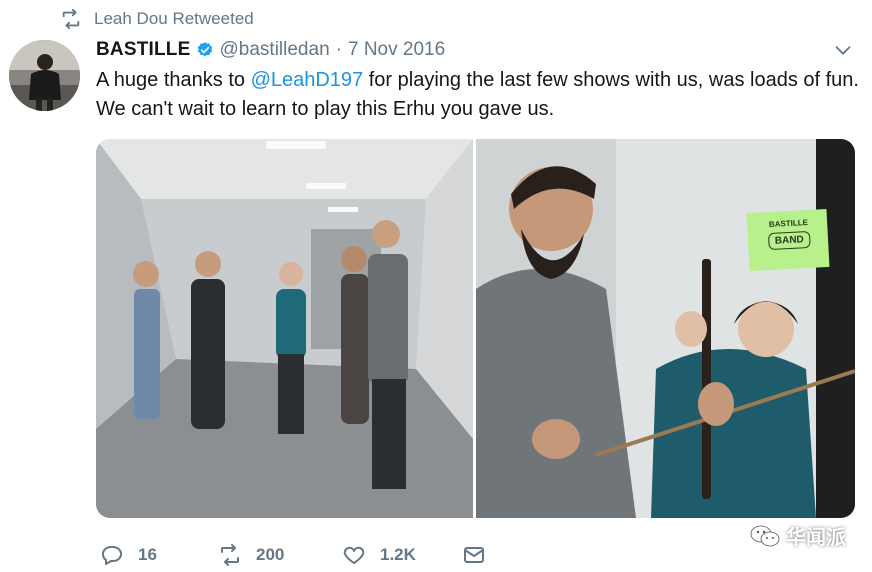 This screenshot has width=872, height=572. Describe the element at coordinates (398, 554) in the screenshot. I see `like-count: 1.2K` at that location.